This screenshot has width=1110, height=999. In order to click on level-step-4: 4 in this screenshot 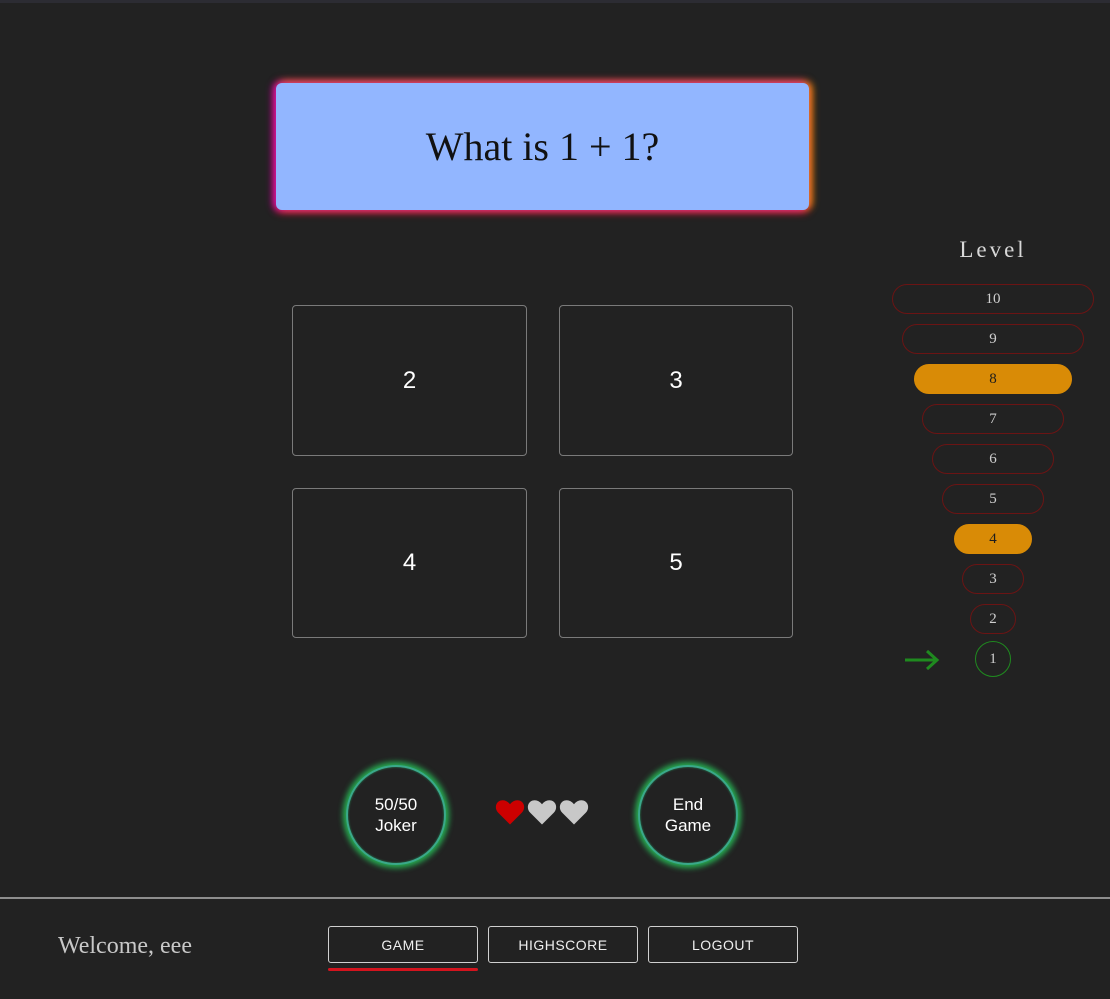, I will do `click(993, 539)`.